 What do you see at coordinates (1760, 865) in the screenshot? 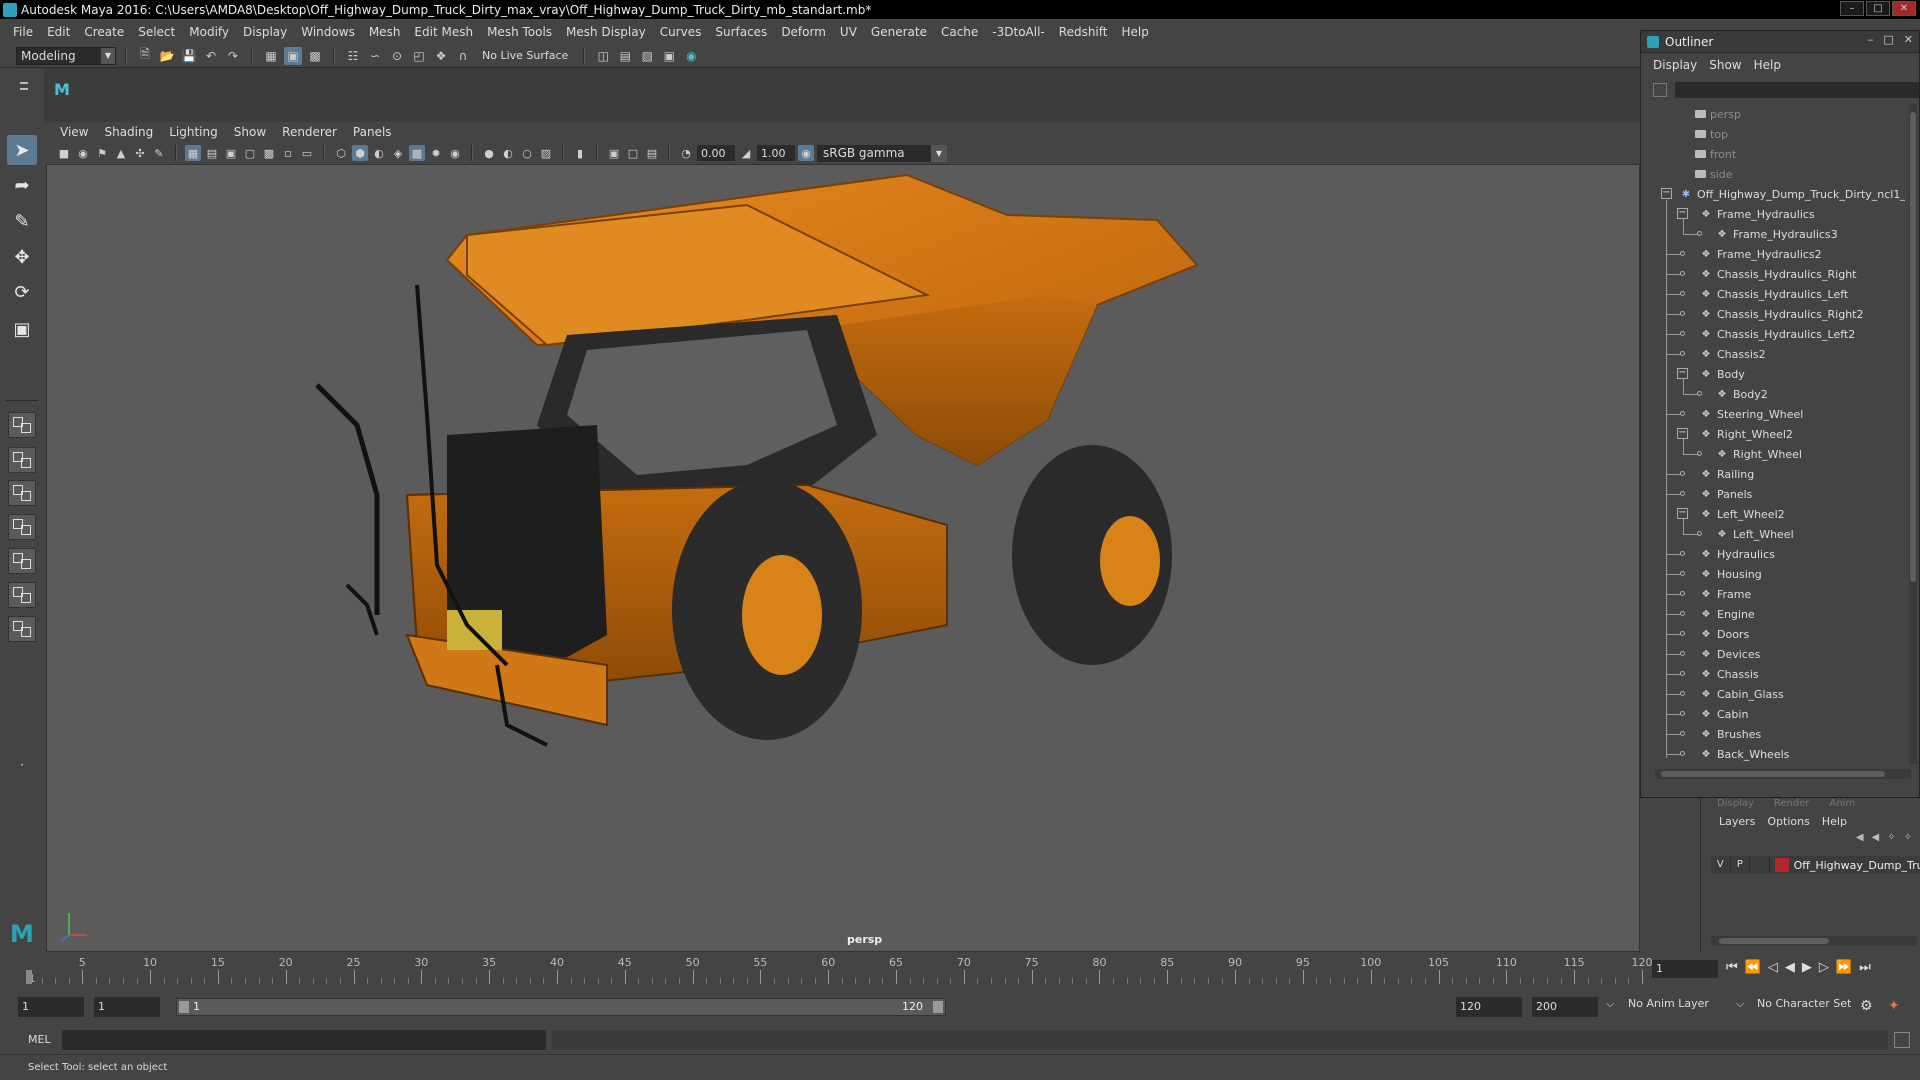
I see `layer-display-type` at bounding box center [1760, 865].